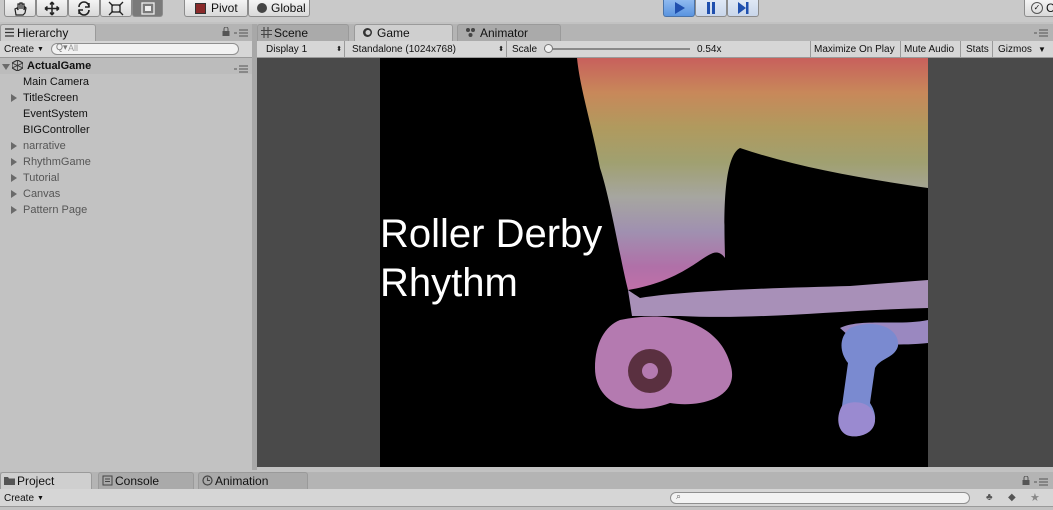  Describe the element at coordinates (929, 49) in the screenshot. I see `mute-audio-toggle: Mute Audio` at that location.